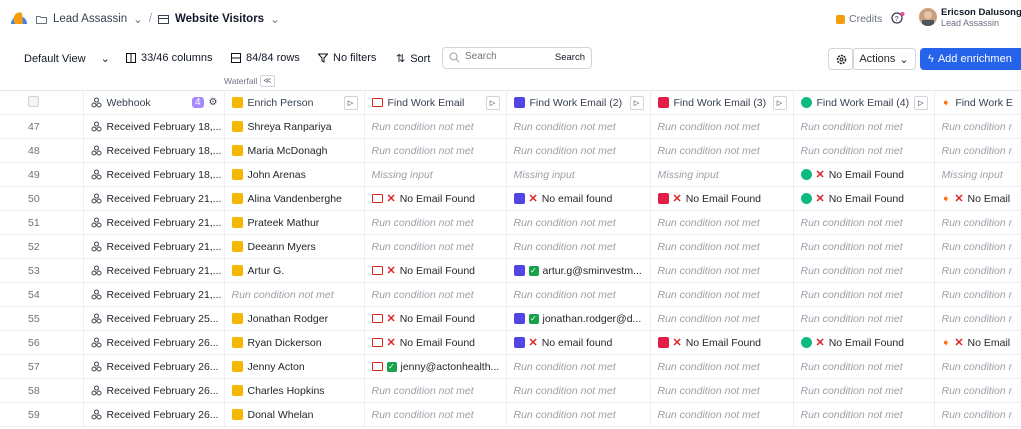  What do you see at coordinates (841, 59) in the screenshot?
I see `settings-button` at bounding box center [841, 59].